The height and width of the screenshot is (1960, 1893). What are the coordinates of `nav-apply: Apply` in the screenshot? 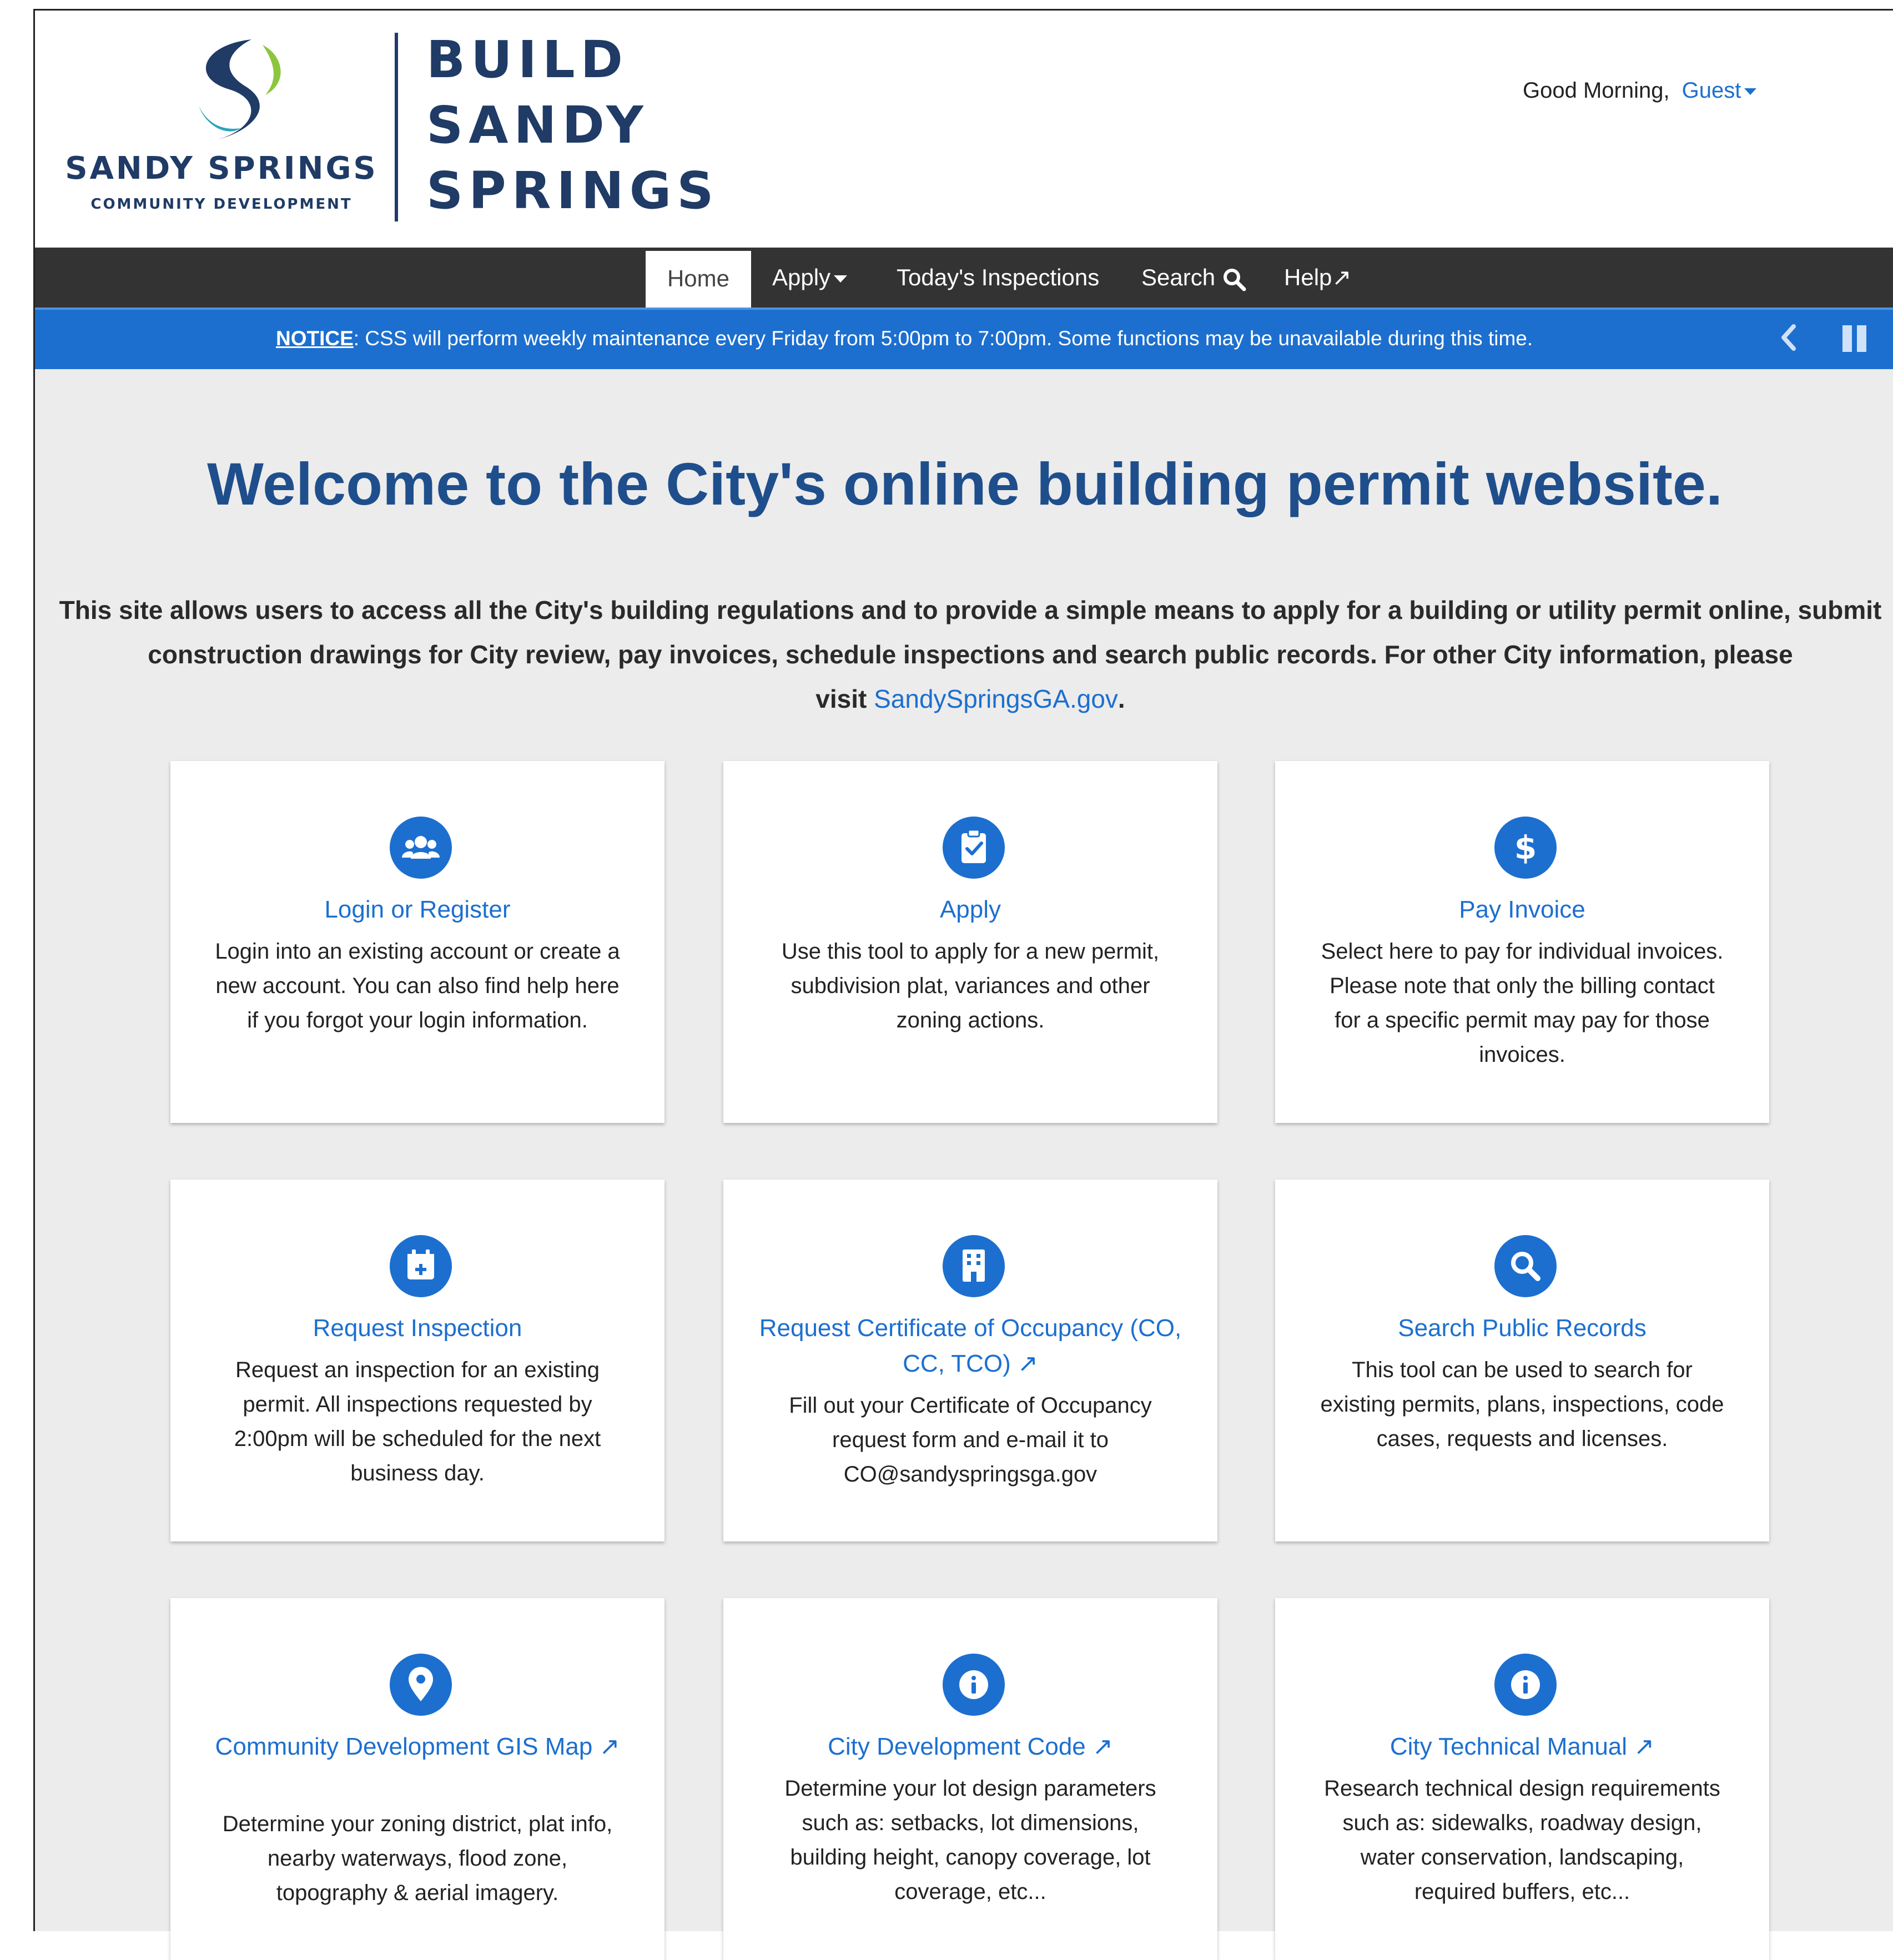 It's located at (810, 278).